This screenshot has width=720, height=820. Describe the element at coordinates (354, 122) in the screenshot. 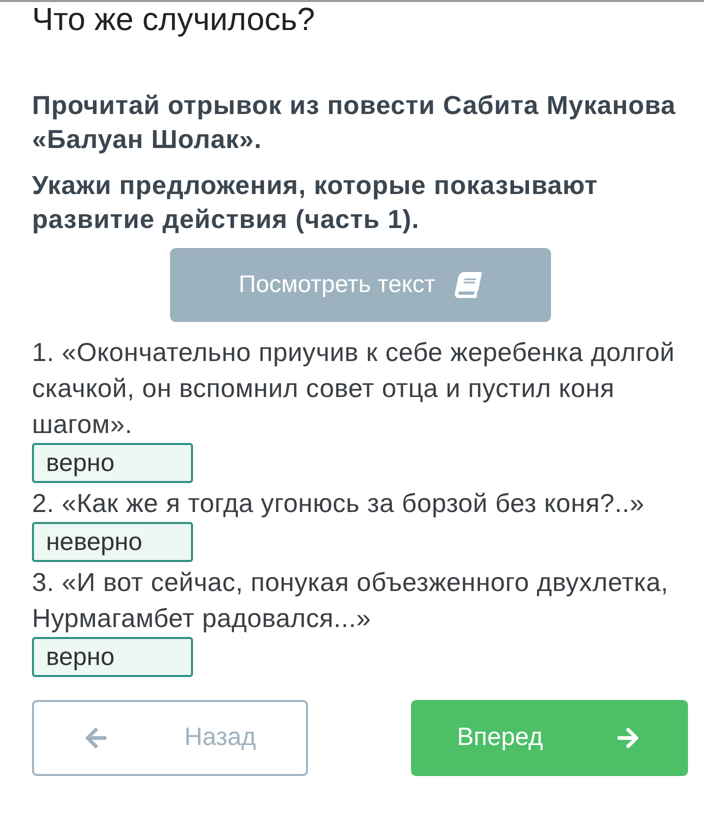

I see `instruction-text: Прочитай отрывок из повести Сабита Муканова «Балуан Шолак».` at that location.